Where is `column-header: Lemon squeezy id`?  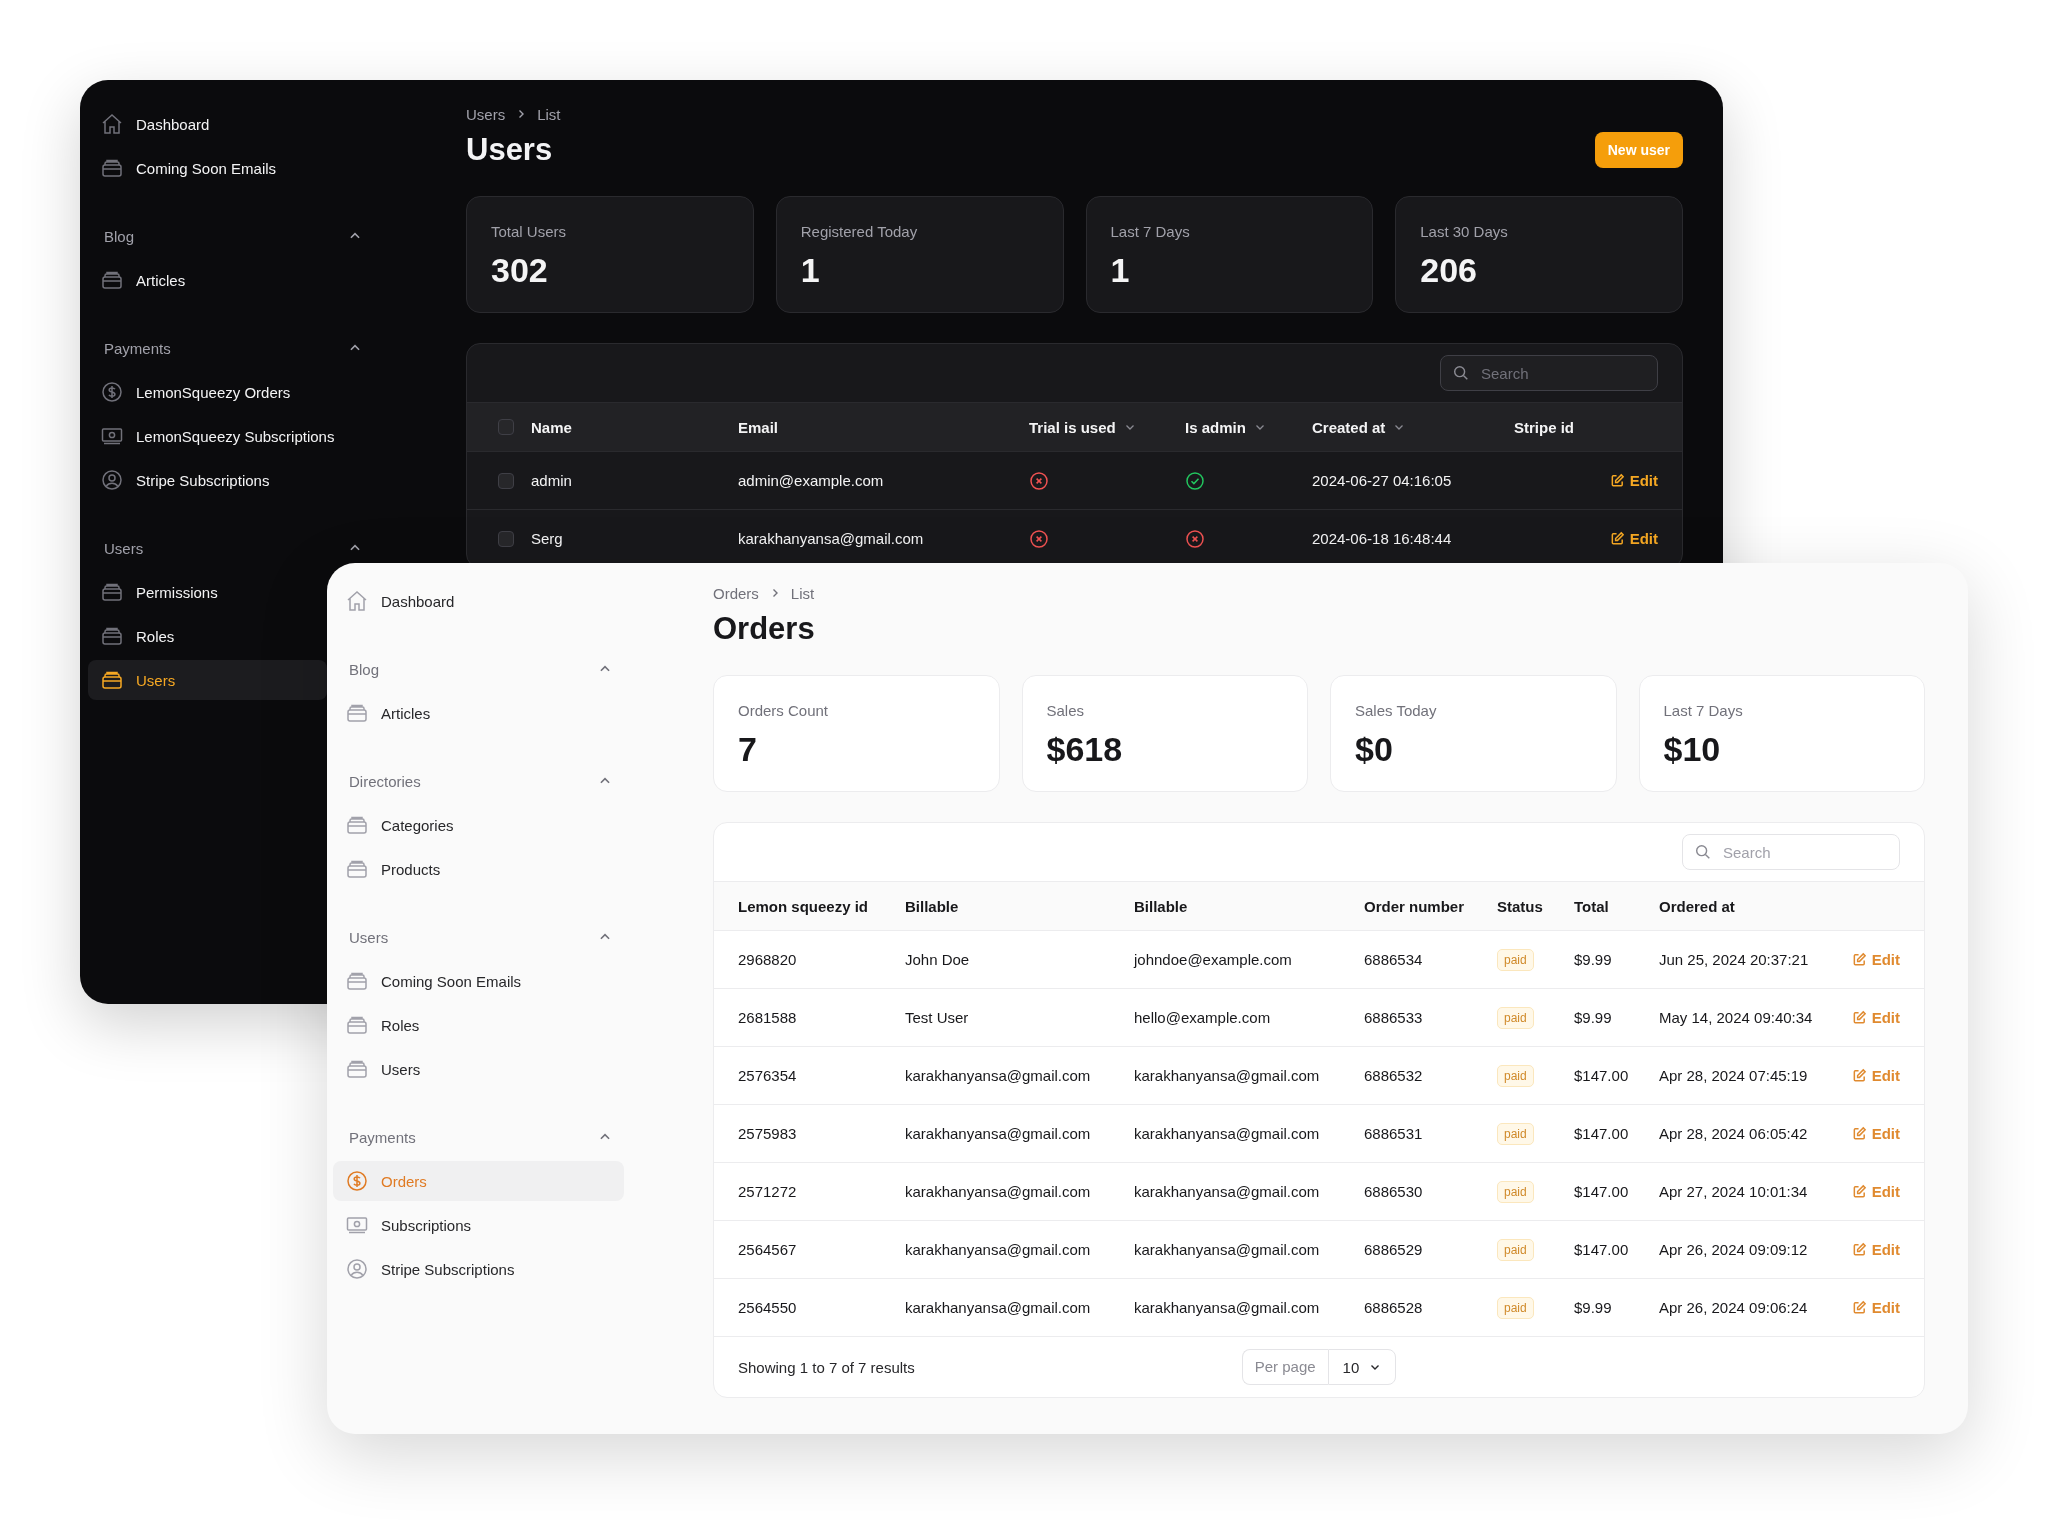
column-header: Lemon squeezy id is located at coordinates (803, 906).